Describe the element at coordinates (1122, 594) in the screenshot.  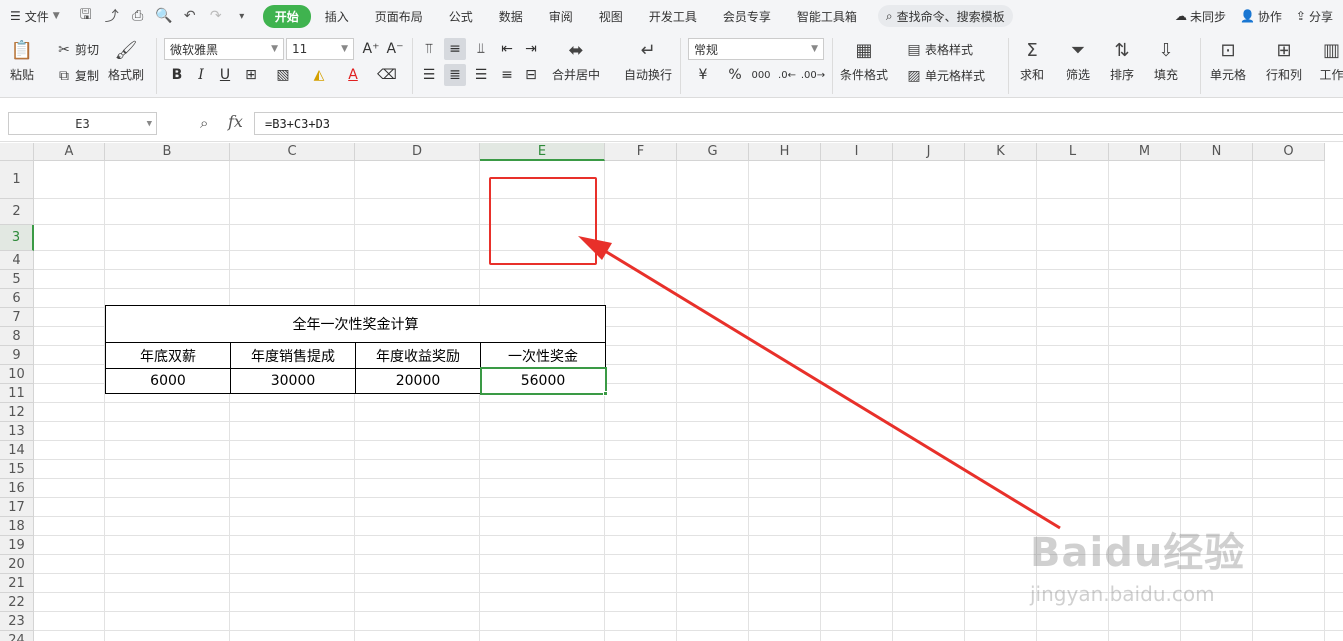
I see `watermark-url: jingyan.baidu.com` at that location.